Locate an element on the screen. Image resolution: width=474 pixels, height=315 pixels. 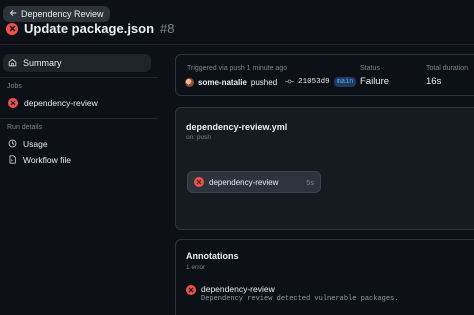
back-link: Dependency Review is located at coordinates (56, 14).